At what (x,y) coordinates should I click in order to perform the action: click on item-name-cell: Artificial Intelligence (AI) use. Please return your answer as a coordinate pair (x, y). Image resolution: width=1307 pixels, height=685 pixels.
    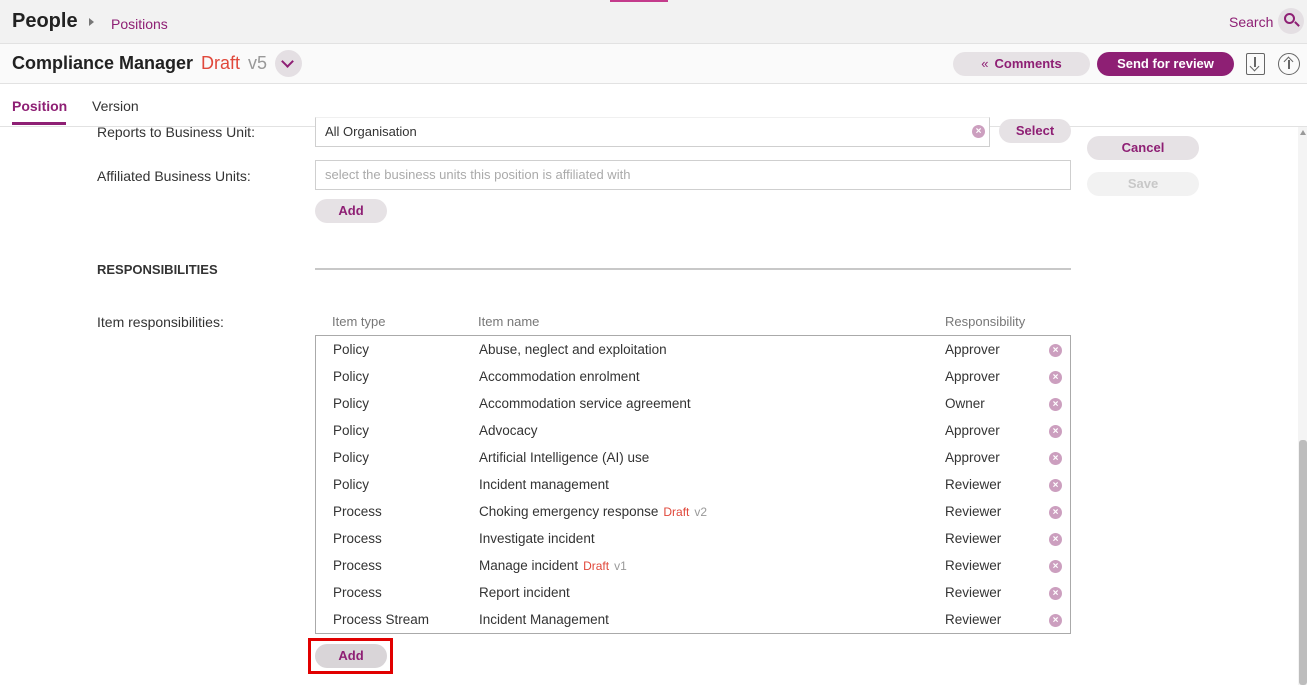
    Looking at the image, I should click on (564, 457).